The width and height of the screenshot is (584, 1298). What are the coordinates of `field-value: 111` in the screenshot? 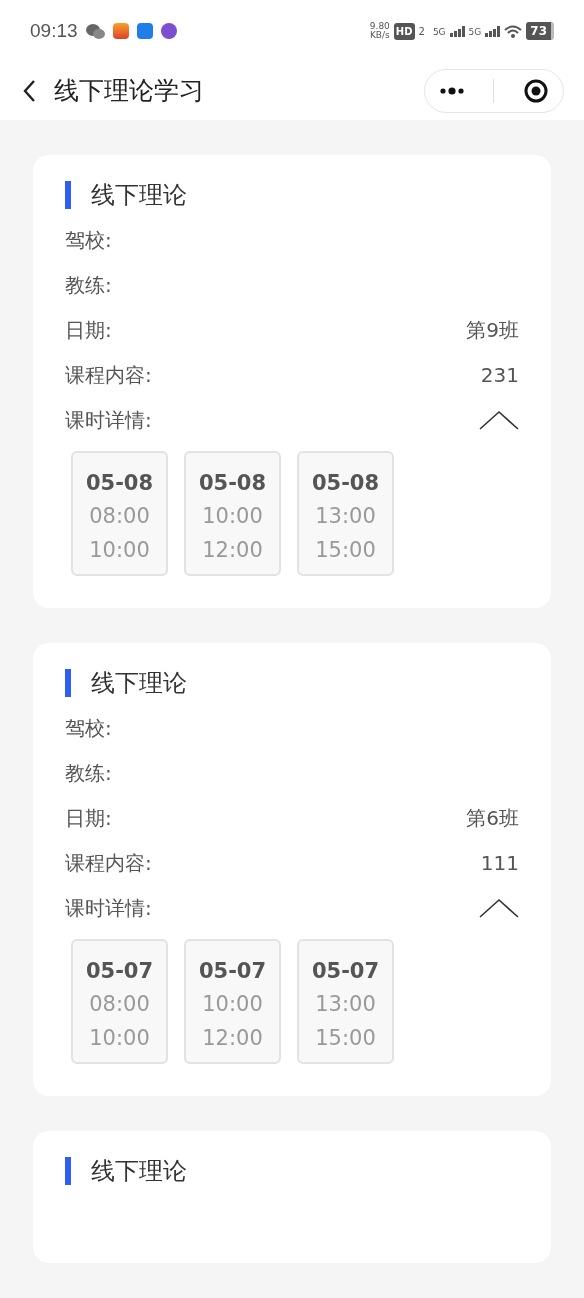 It's located at (499, 864).